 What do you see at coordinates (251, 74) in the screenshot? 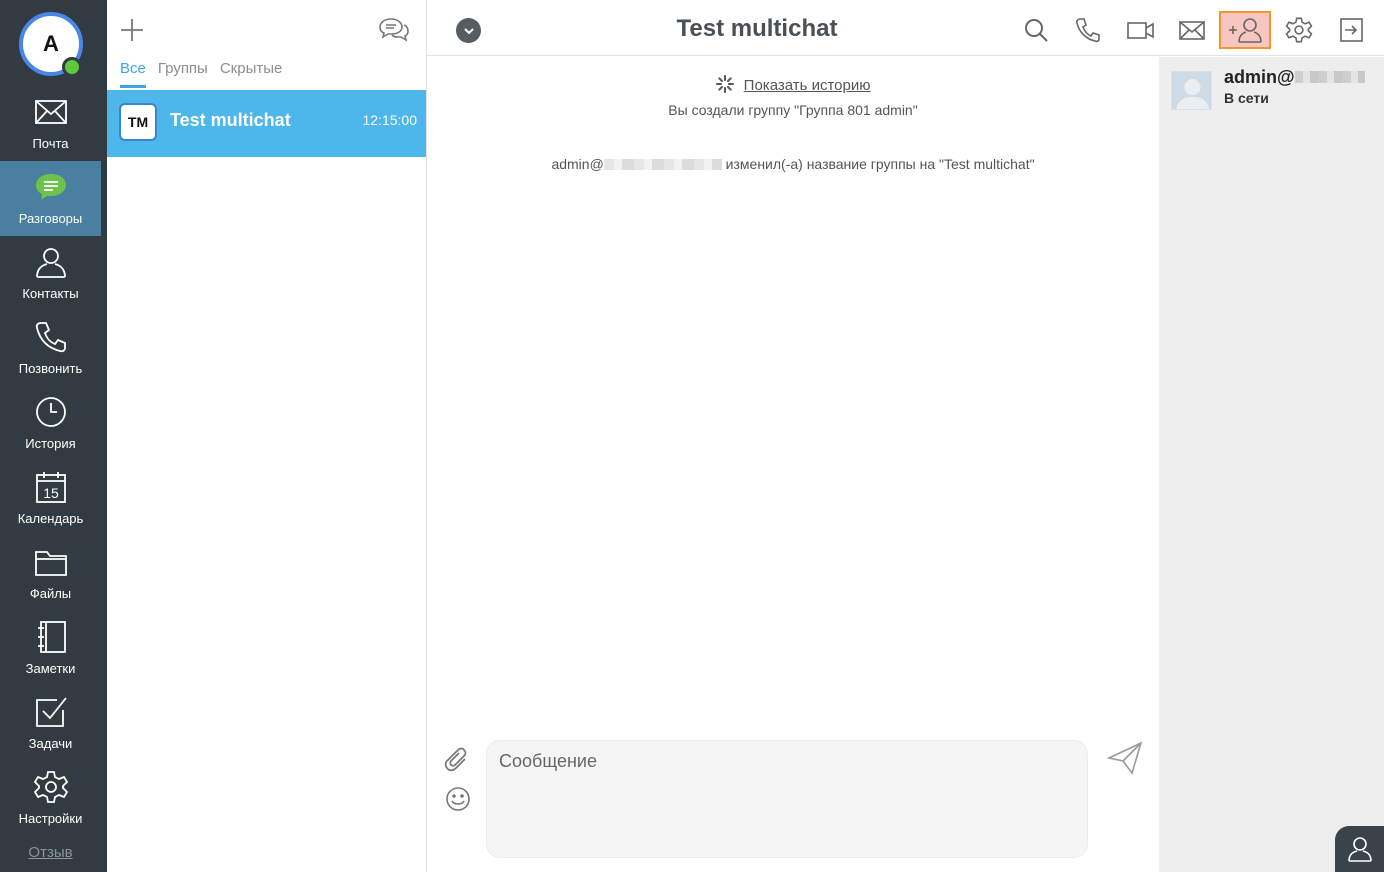
I see `tab-hidden: Скрытые` at bounding box center [251, 74].